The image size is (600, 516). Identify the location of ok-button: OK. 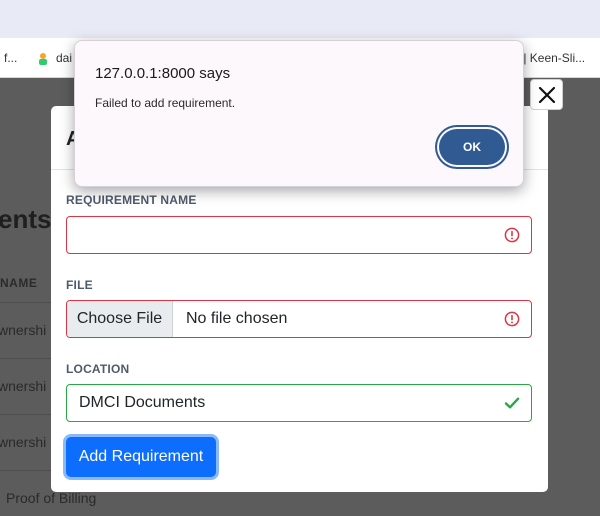
(472, 147).